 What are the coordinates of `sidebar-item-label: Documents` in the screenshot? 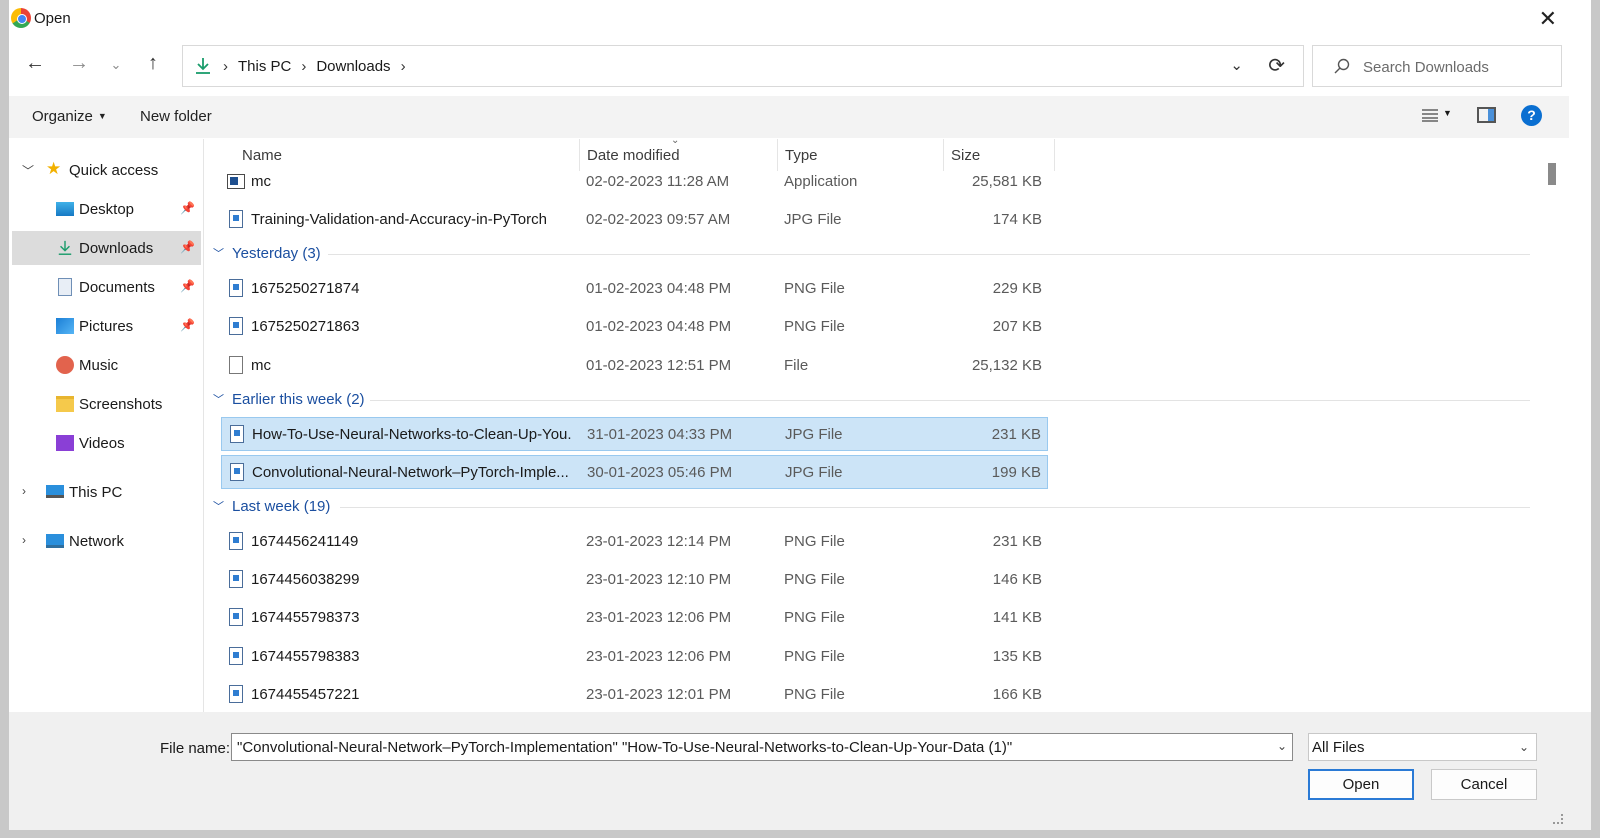 It's located at (117, 287).